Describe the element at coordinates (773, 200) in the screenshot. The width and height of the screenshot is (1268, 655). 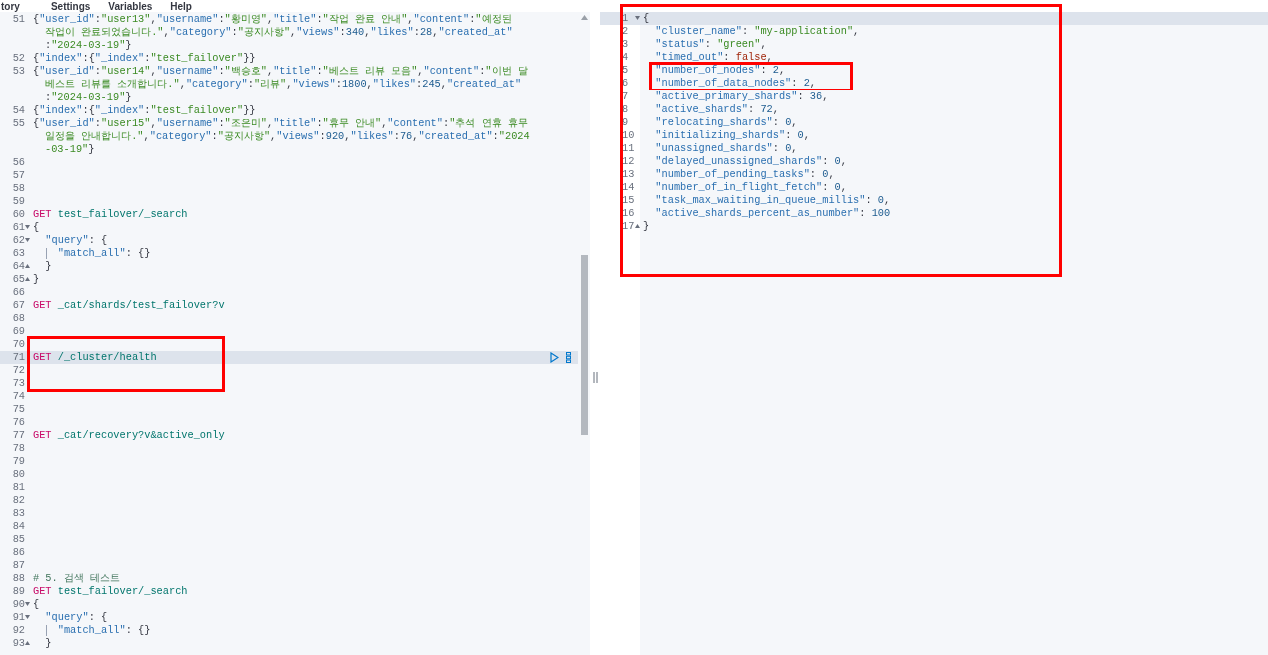
I see `code-line: "task_max_waiting_in_queue_millis": 0,` at that location.